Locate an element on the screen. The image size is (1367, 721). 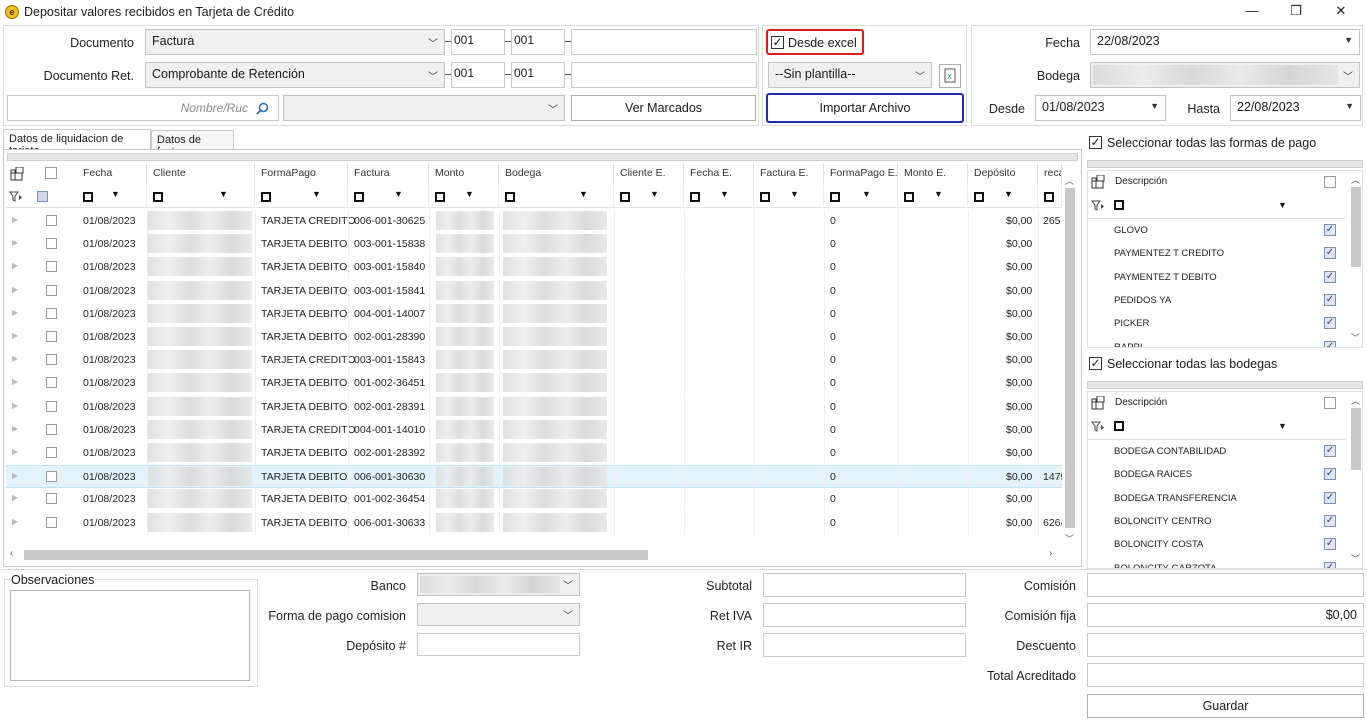
documento-select: Factura ﹀ is located at coordinates (295, 42).